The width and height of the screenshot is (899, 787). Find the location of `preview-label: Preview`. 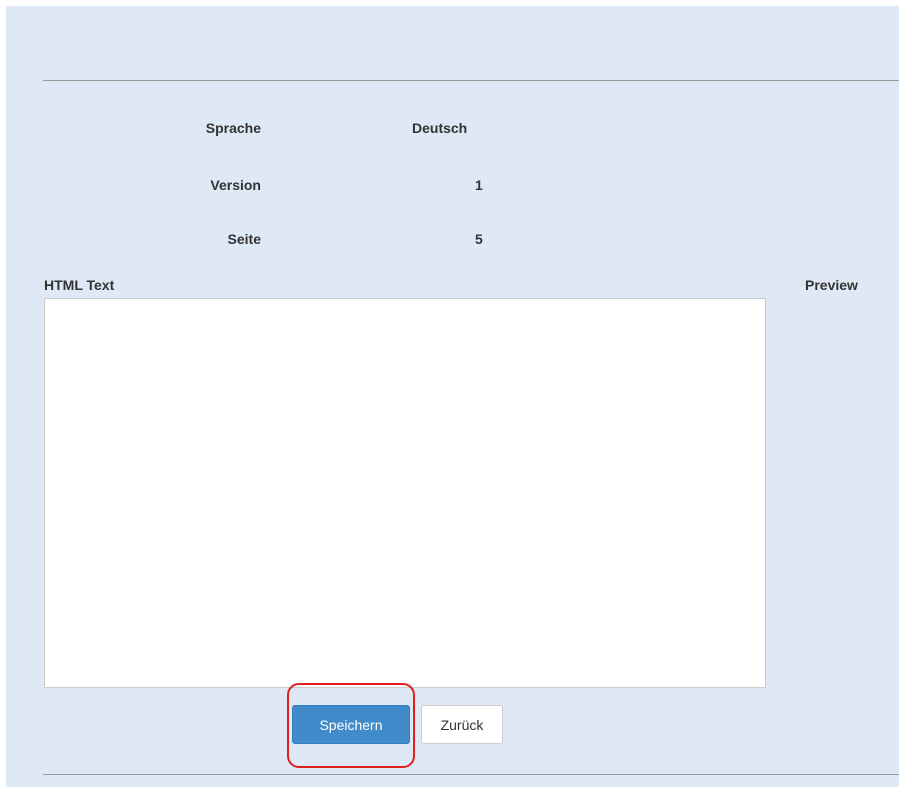

preview-label: Preview is located at coordinates (831, 285).